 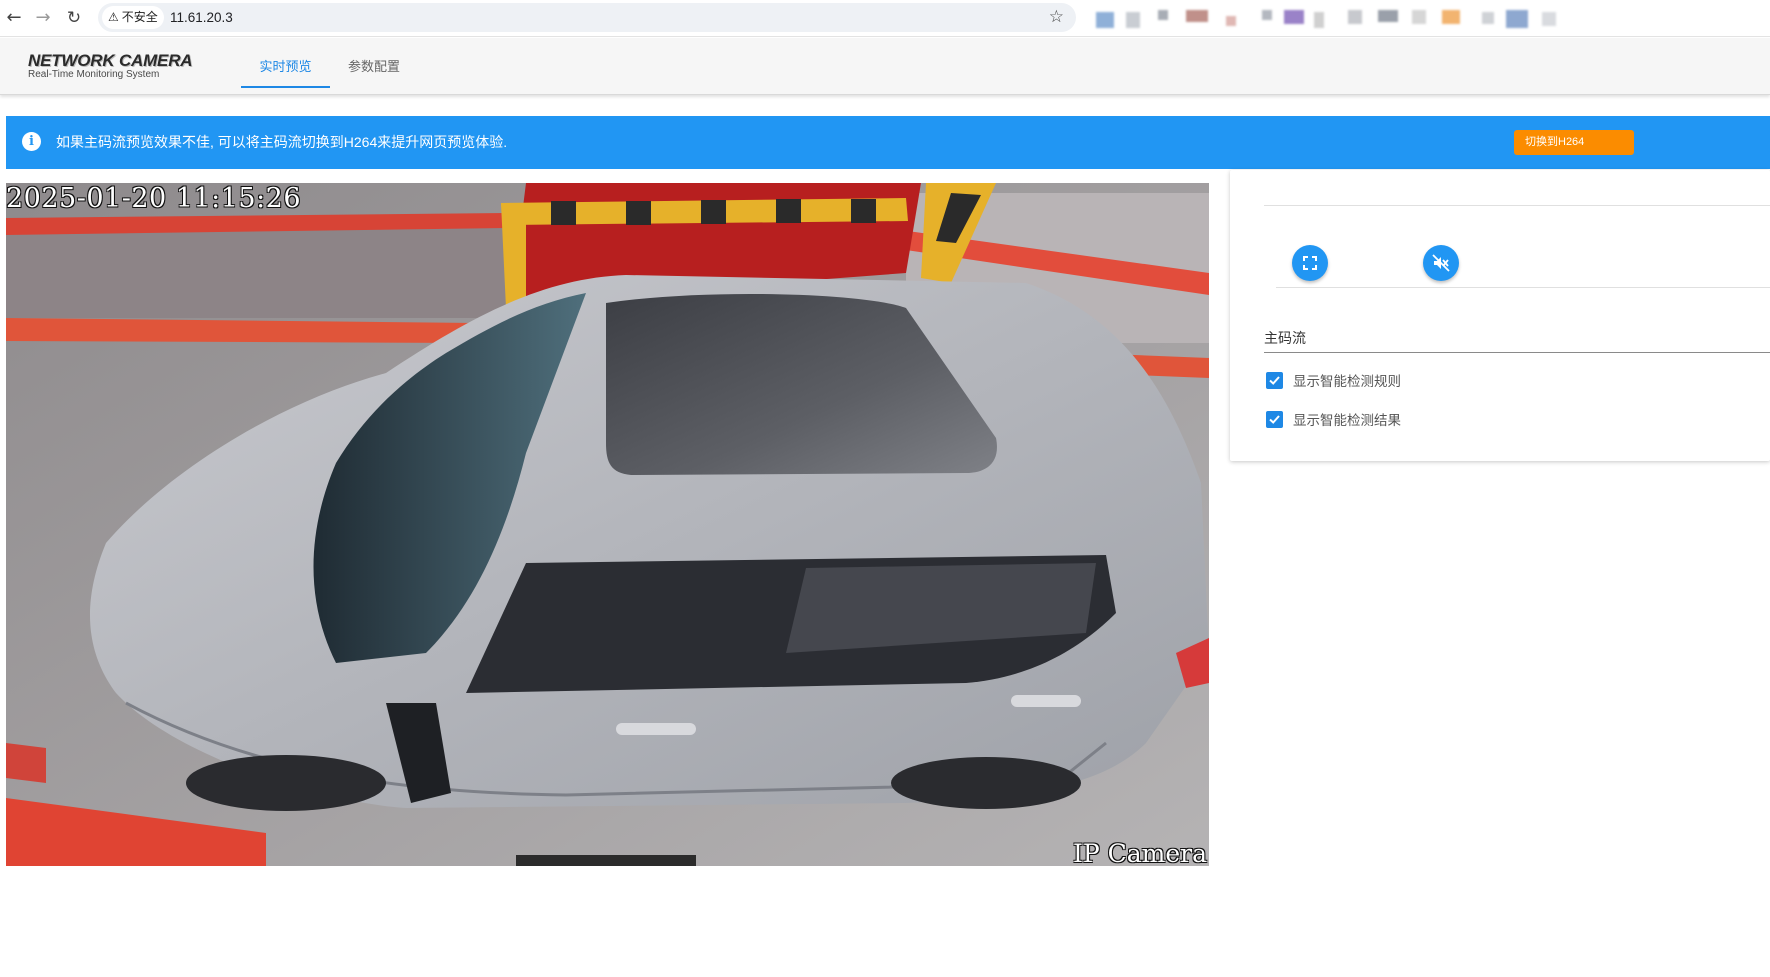 I want to click on show-detection-results-option: 显示智能检测结果, so click(x=1333, y=419).